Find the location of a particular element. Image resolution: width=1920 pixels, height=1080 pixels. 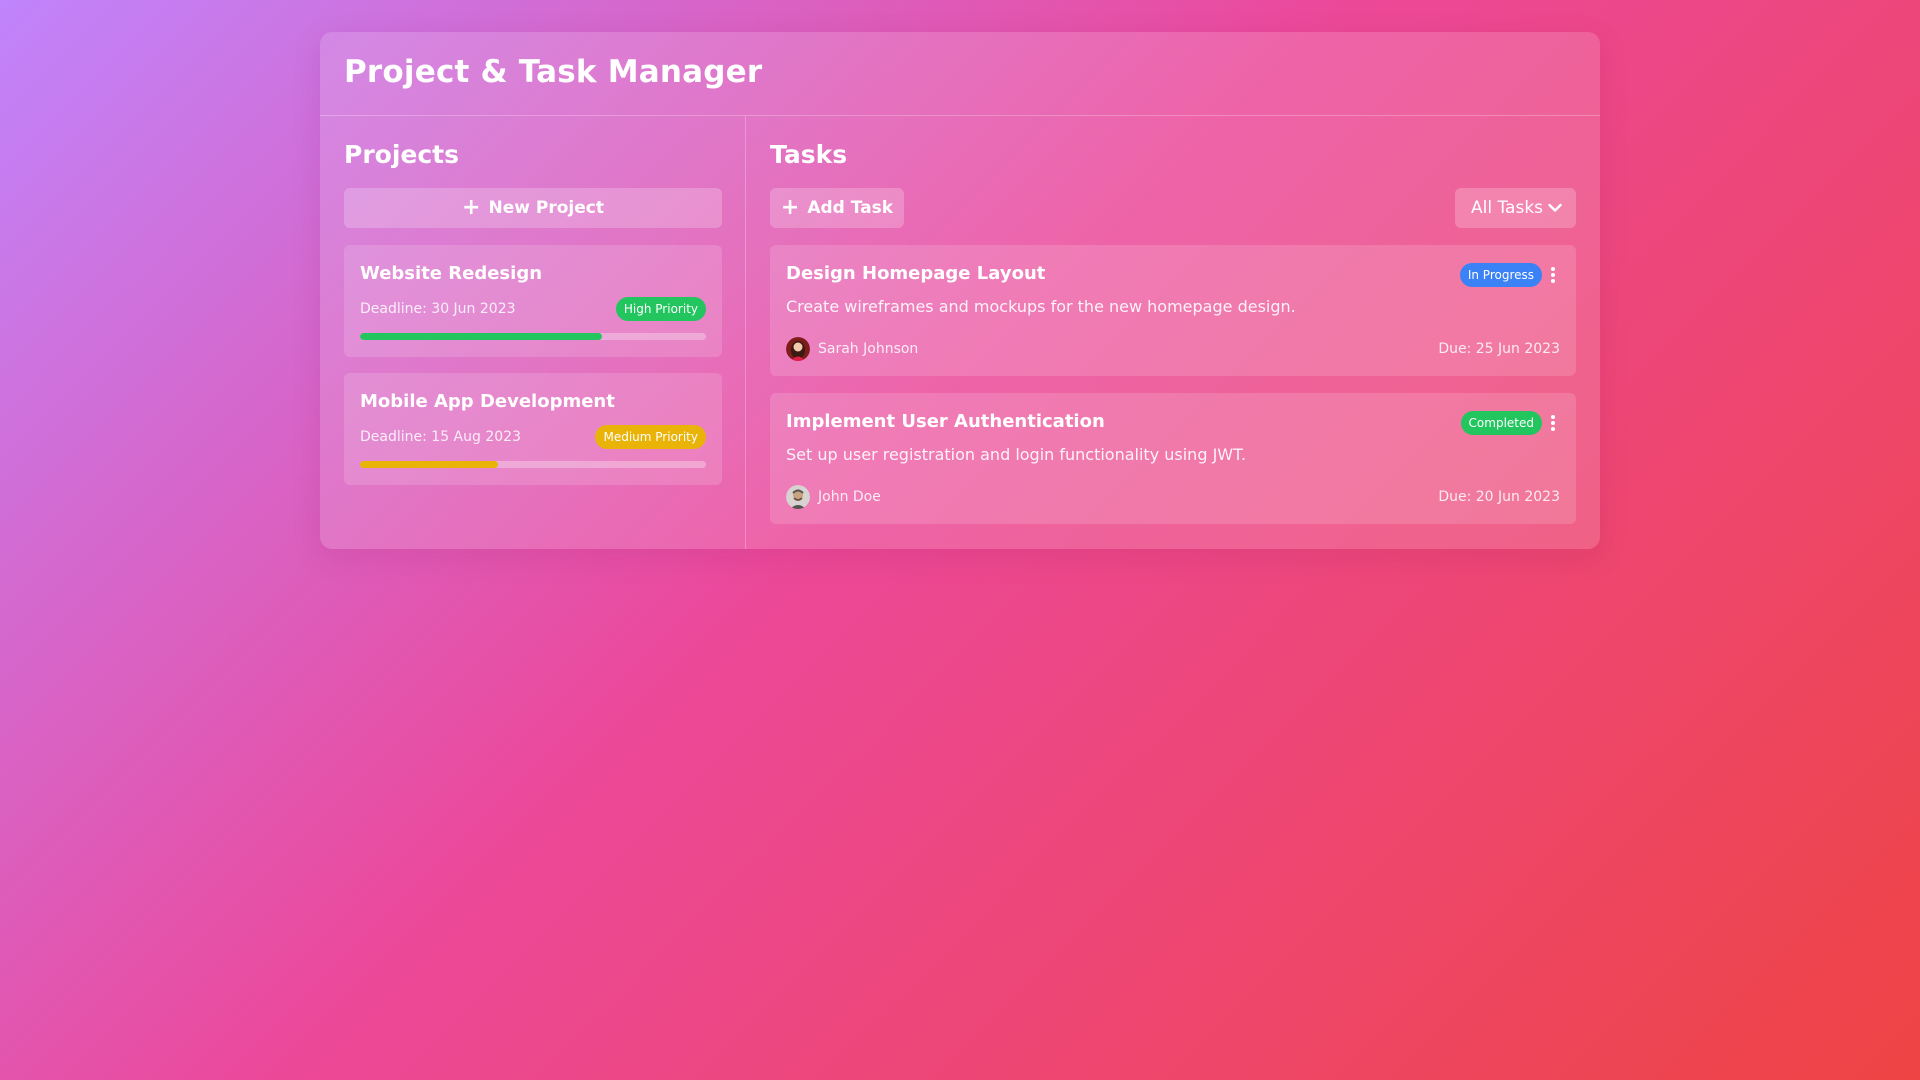

add-task-button: + Add Task is located at coordinates (837, 208).